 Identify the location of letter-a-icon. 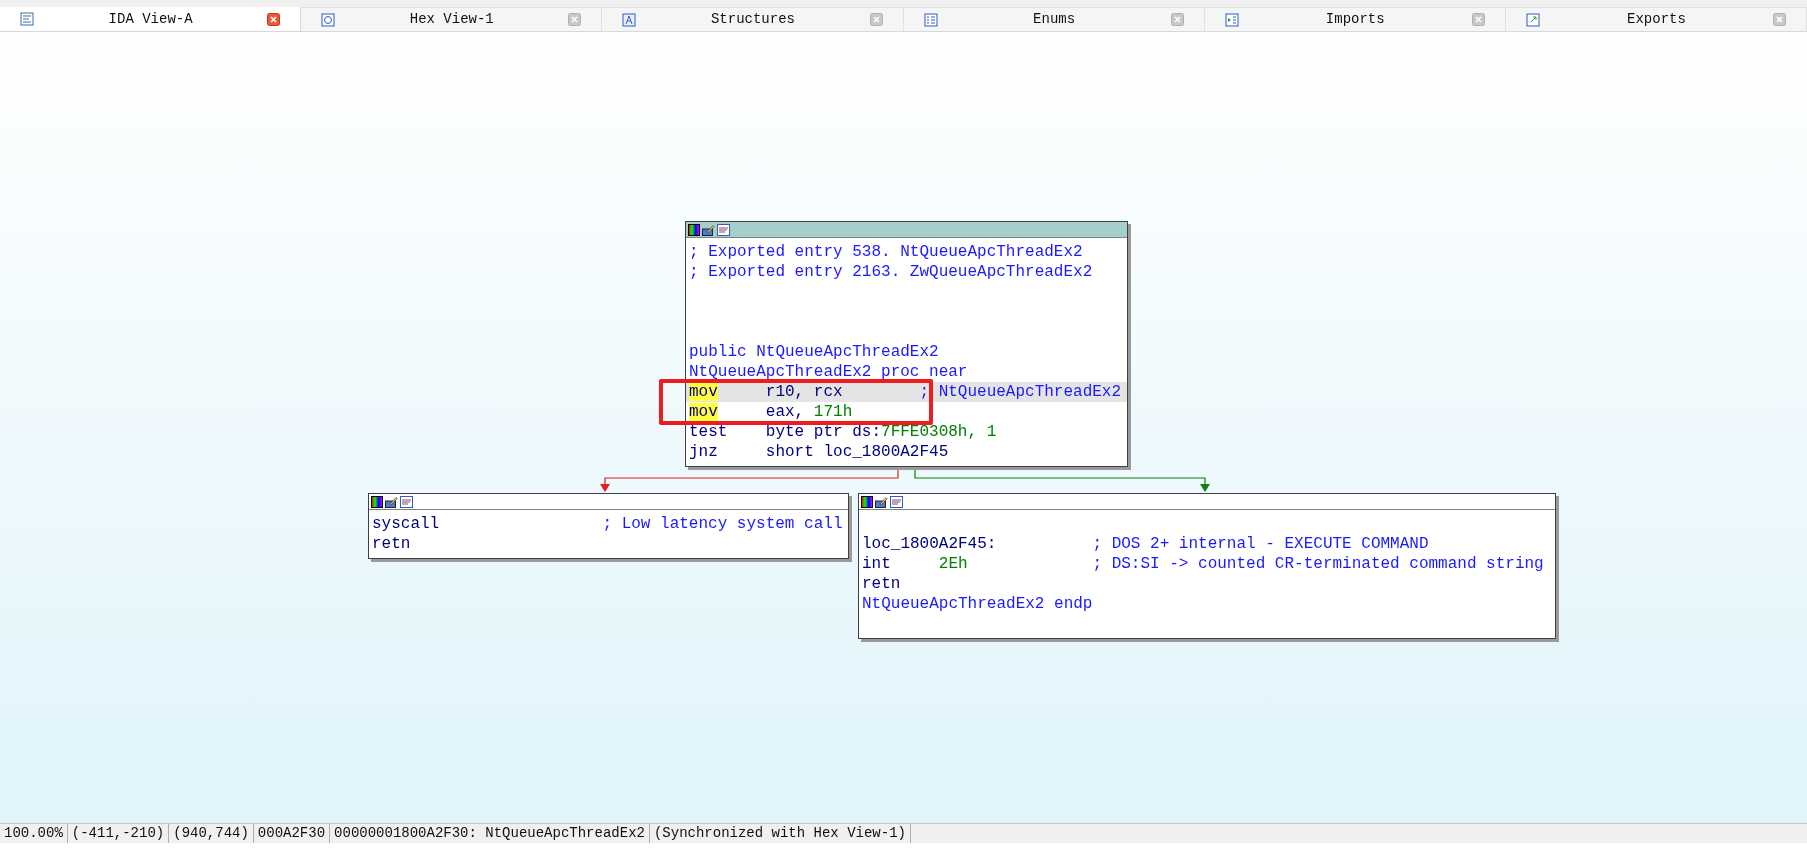
(629, 19).